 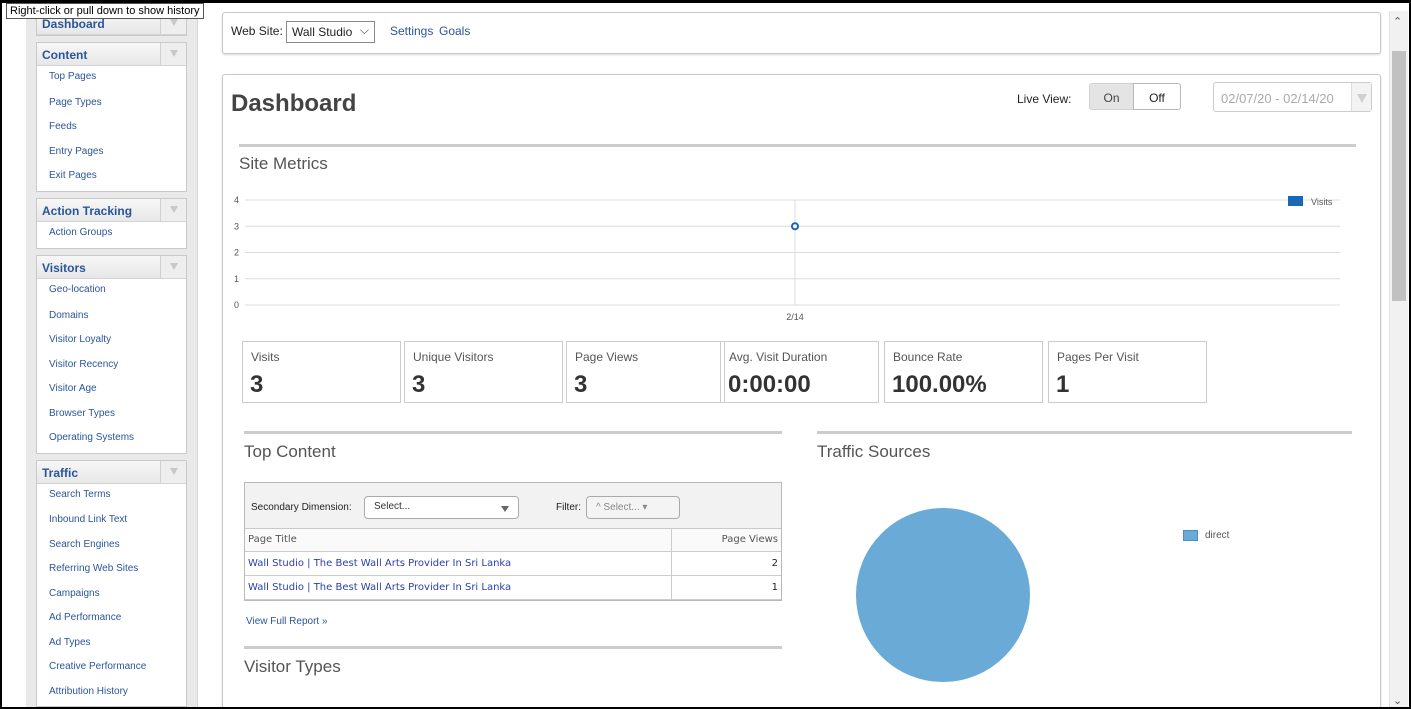 I want to click on date-range-picker: 02/07/20 - 02/14/20, so click(x=1292, y=97).